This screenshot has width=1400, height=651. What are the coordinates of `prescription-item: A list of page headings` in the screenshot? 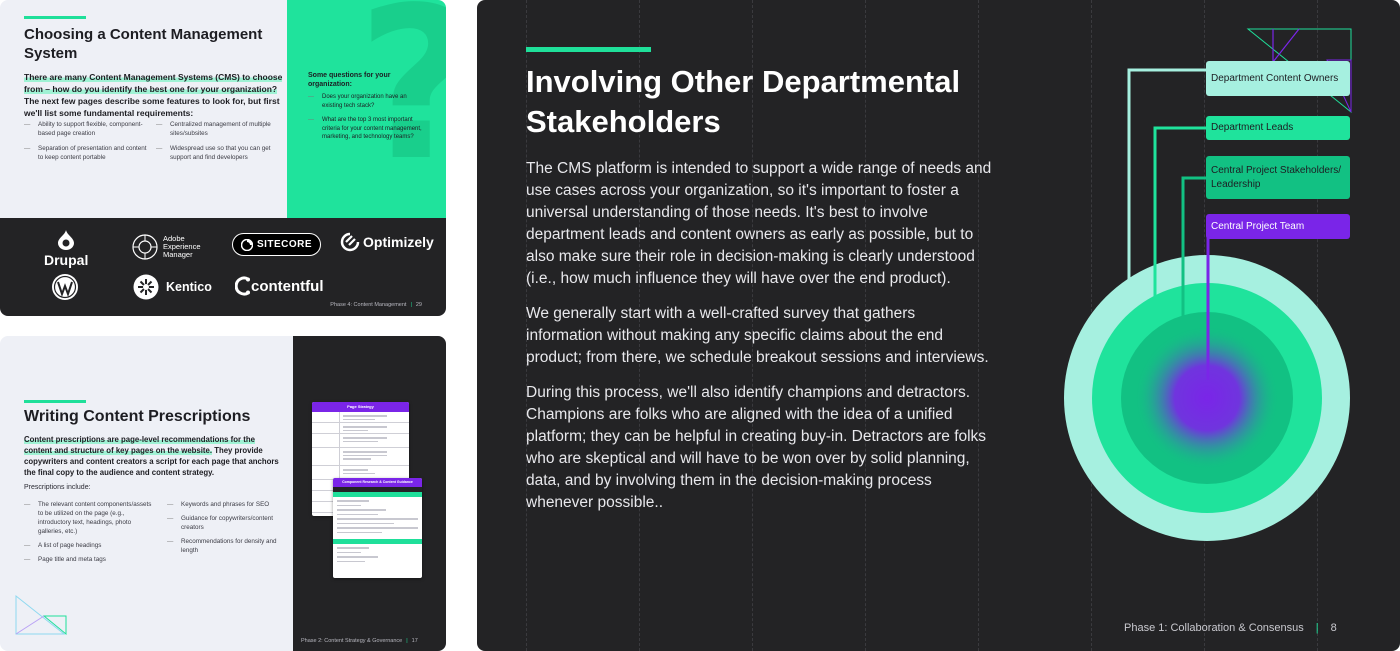 It's located at (89, 545).